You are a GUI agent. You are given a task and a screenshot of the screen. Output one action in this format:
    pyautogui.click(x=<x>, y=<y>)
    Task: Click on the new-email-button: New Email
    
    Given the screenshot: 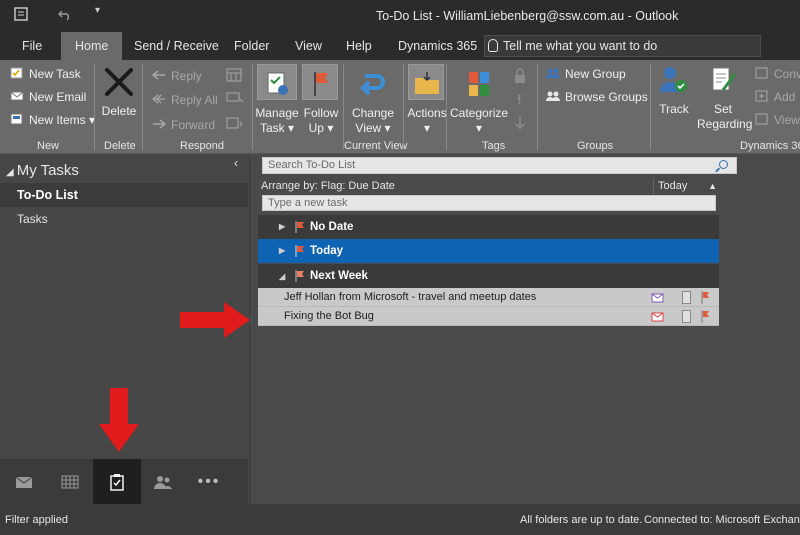 What is the action you would take?
    pyautogui.click(x=48, y=97)
    